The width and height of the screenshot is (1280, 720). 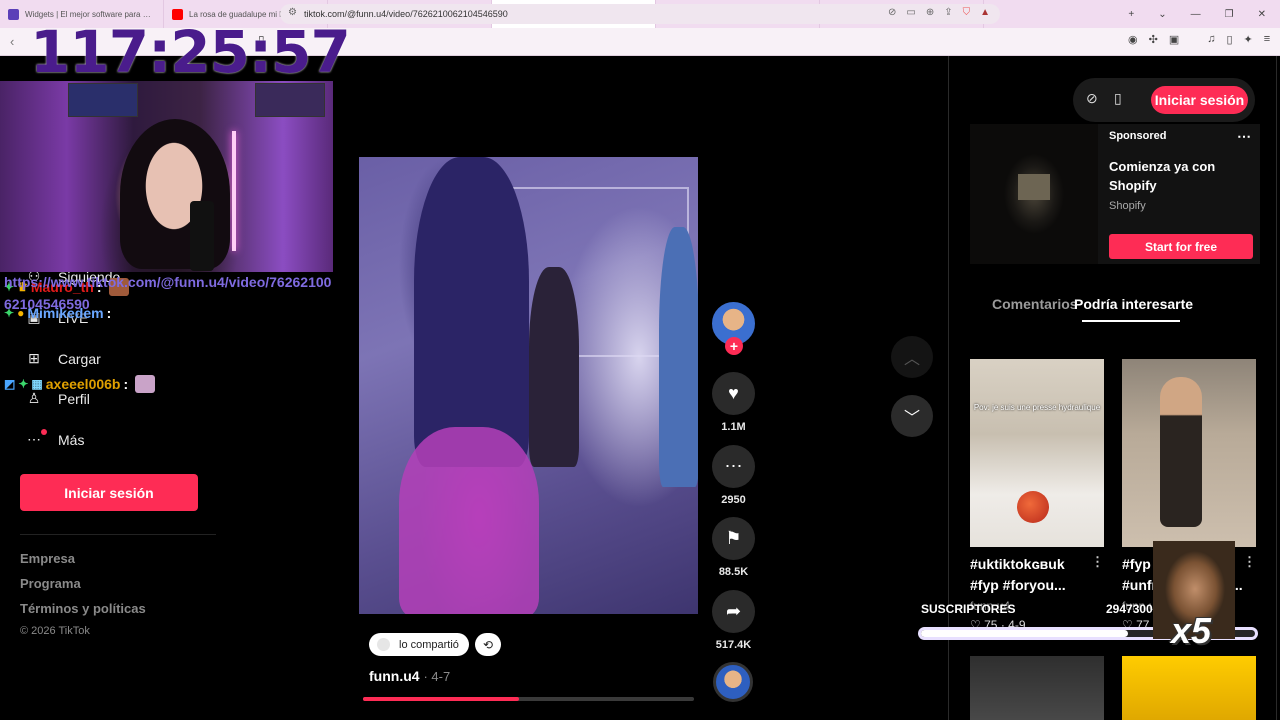 I want to click on multiplier-text: x5, so click(x=1191, y=630).